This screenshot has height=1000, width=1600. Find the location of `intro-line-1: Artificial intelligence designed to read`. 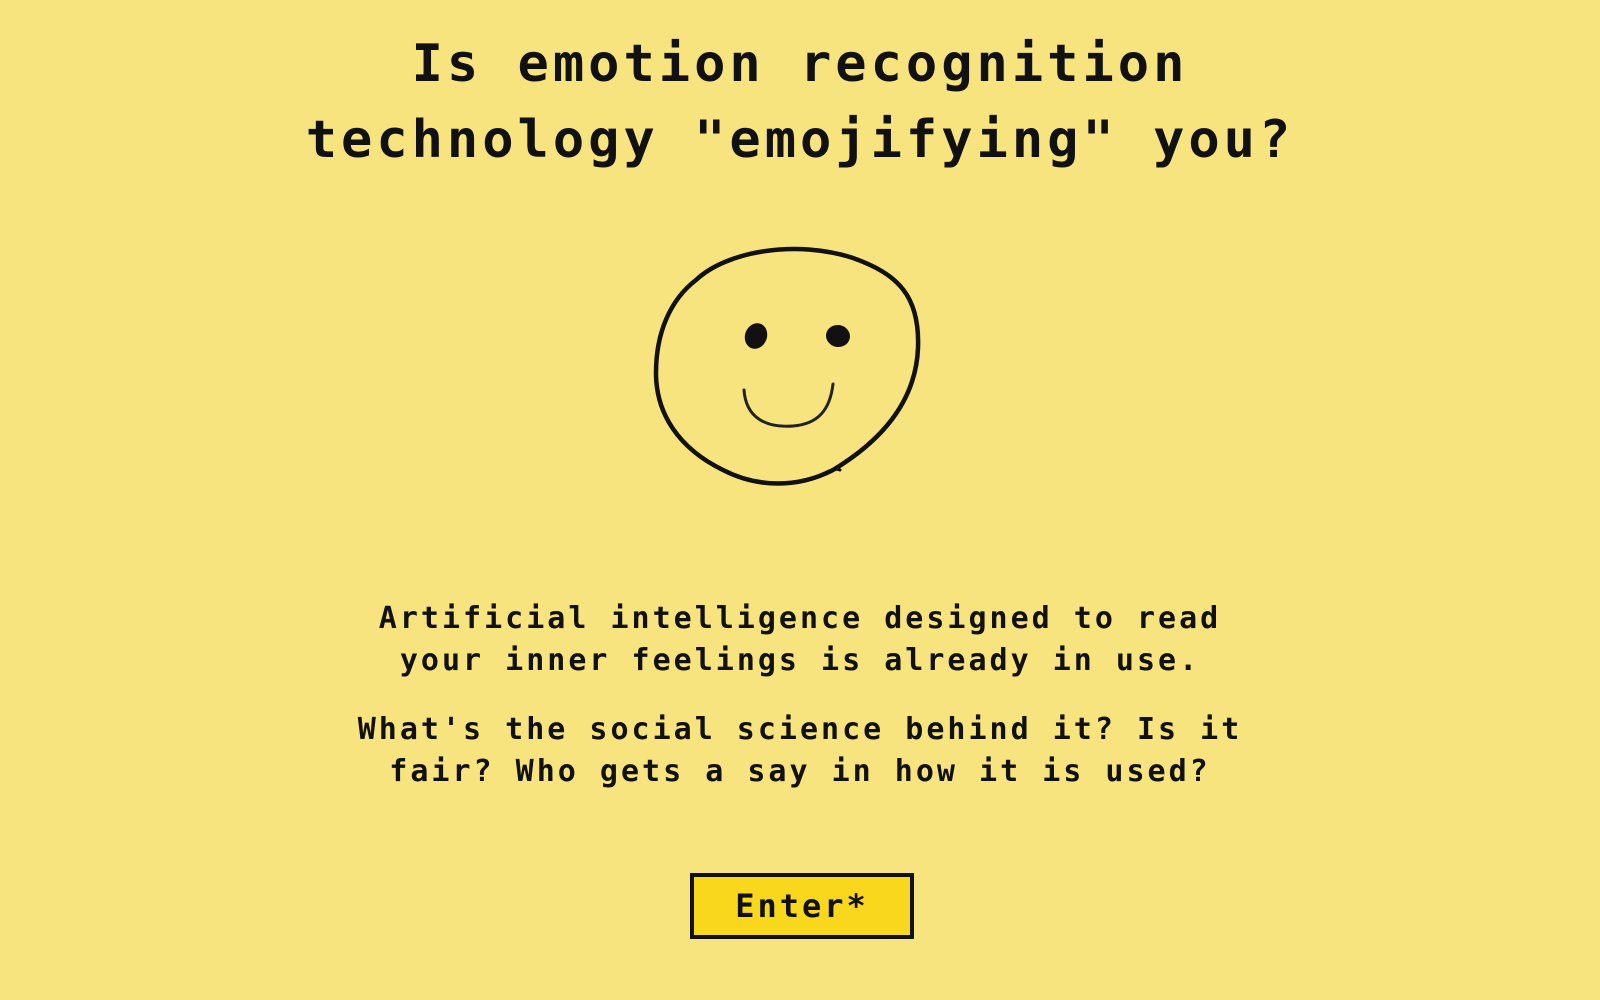

intro-line-1: Artificial intelligence designed to read is located at coordinates (800, 618).